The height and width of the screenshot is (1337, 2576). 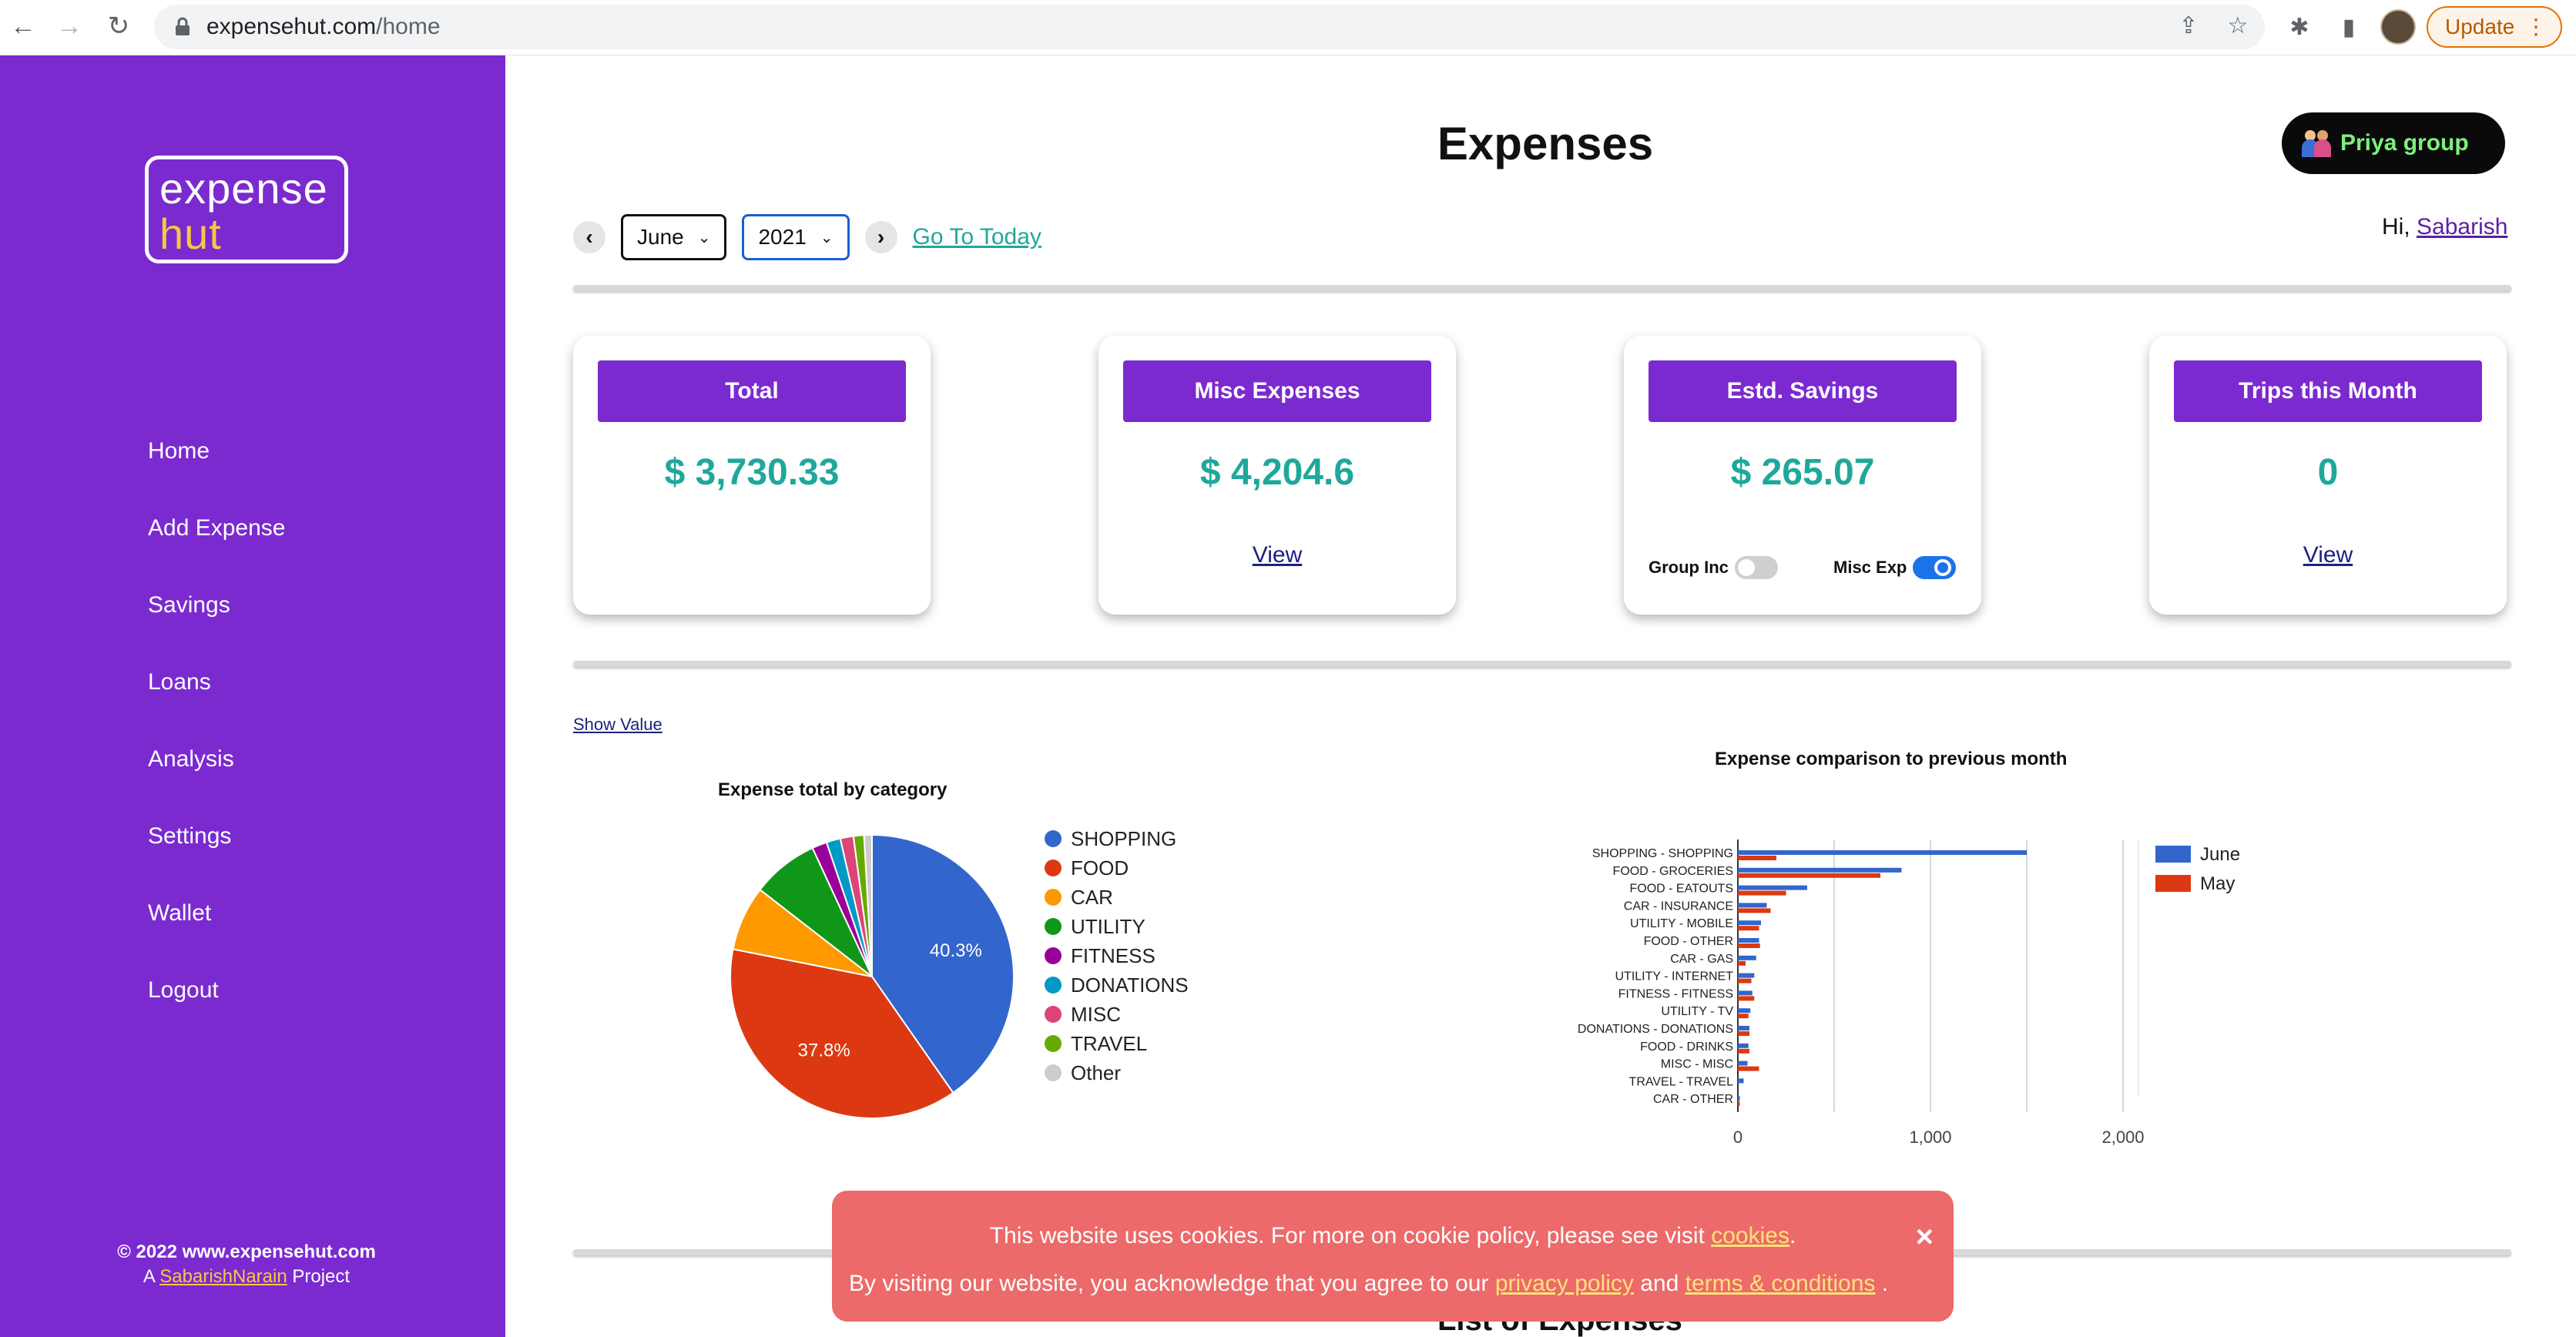 I want to click on bar-chart-title: Expense comparison to previous month, so click(x=1891, y=759).